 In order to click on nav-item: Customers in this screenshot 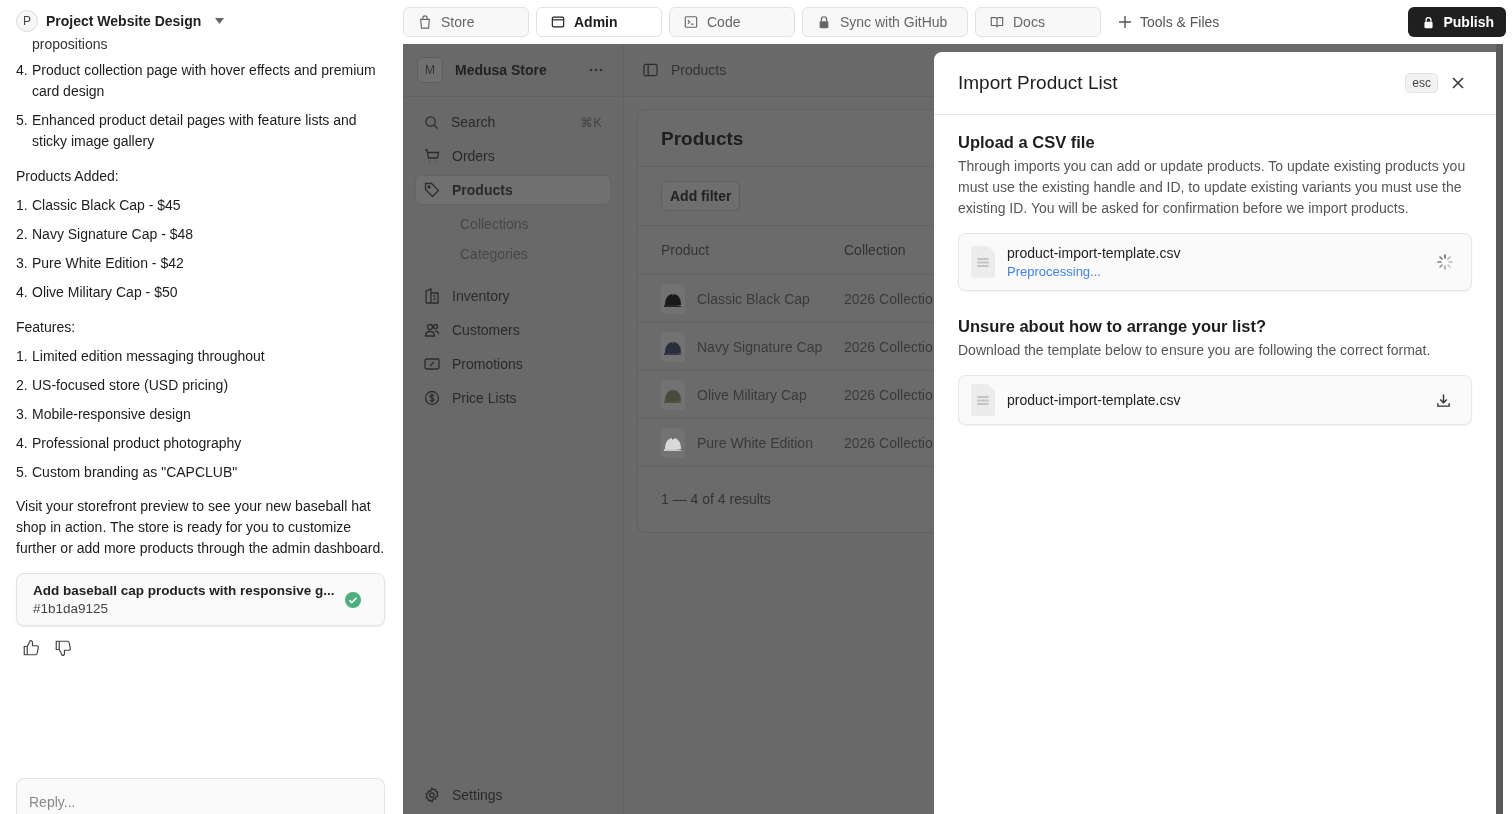, I will do `click(513, 330)`.